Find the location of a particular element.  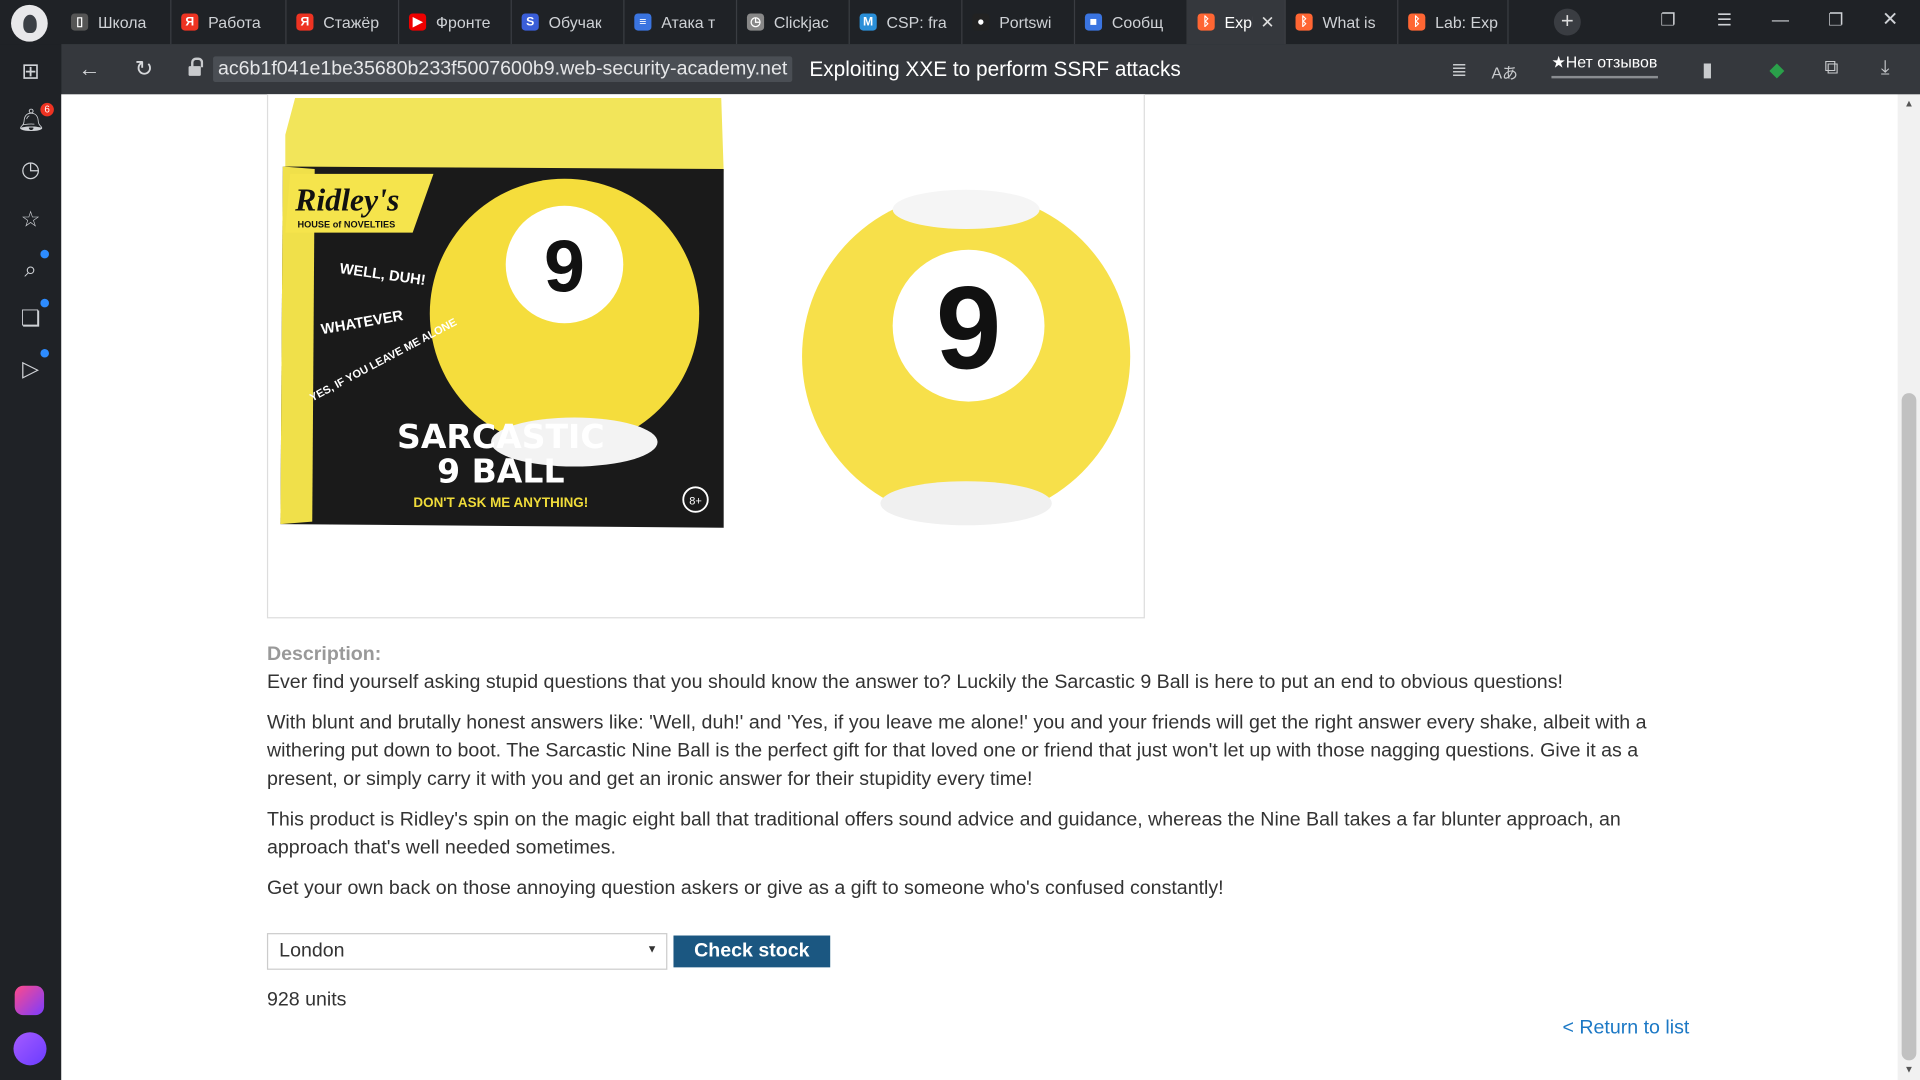

tab-manager-icon: ❐ is located at coordinates (1667, 20).